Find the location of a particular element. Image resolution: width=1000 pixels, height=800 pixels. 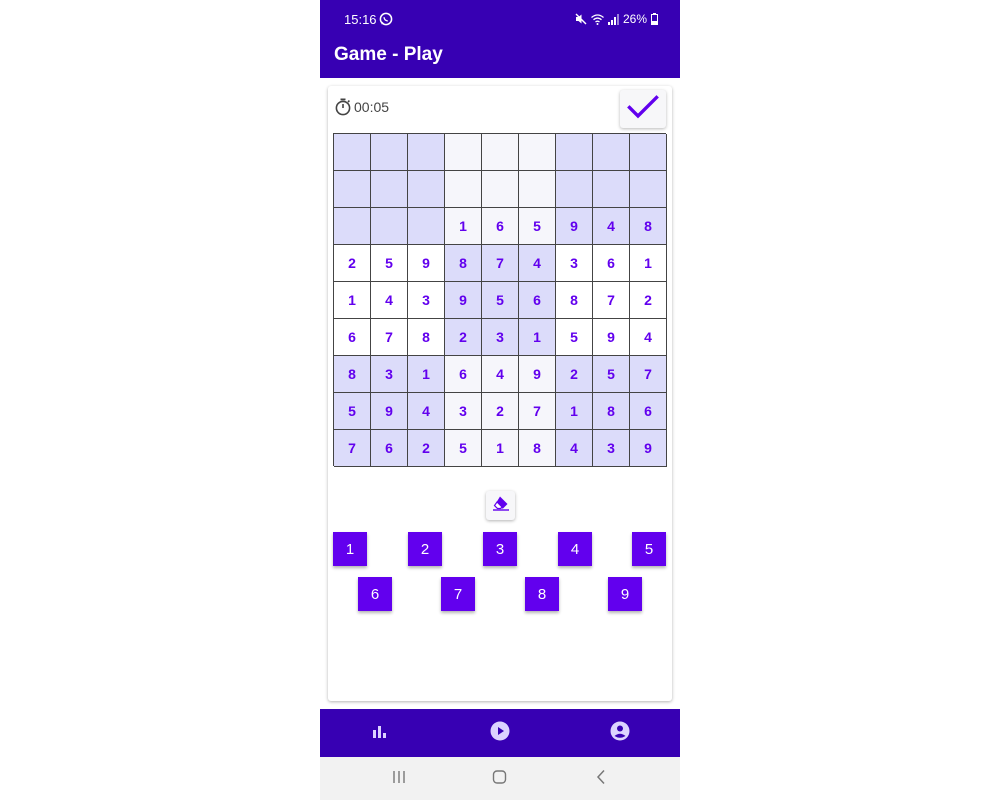

nav-stats is located at coordinates (379, 733).